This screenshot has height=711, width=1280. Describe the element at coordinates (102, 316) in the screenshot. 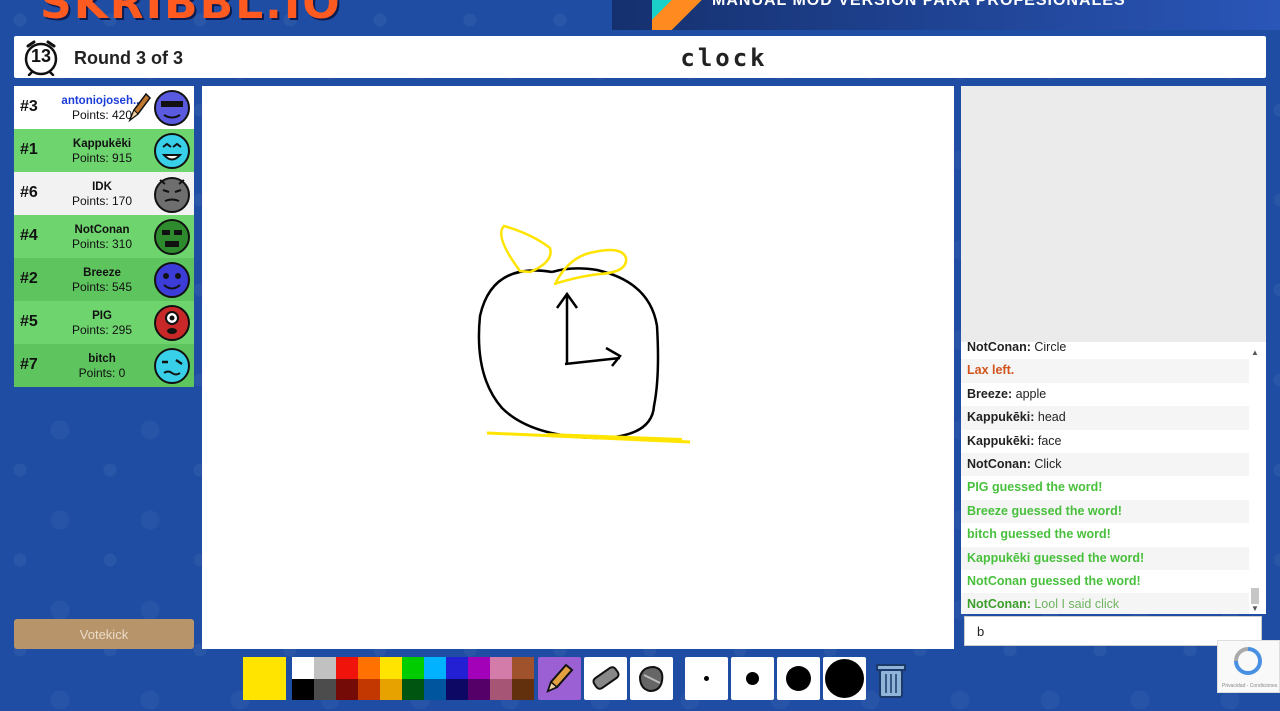

I see `player-name: PIG` at that location.